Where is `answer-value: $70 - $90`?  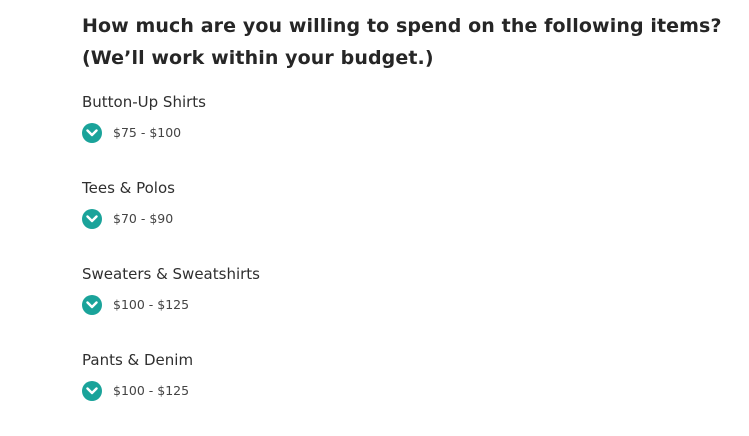
answer-value: $70 - $90 is located at coordinates (143, 218).